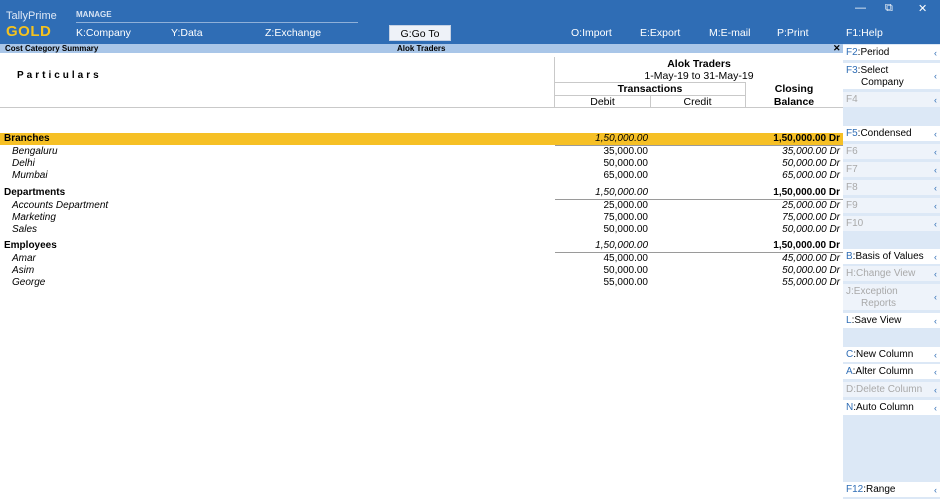 The image size is (940, 499). What do you see at coordinates (699, 64) in the screenshot?
I see `company-header: Alok Traders` at bounding box center [699, 64].